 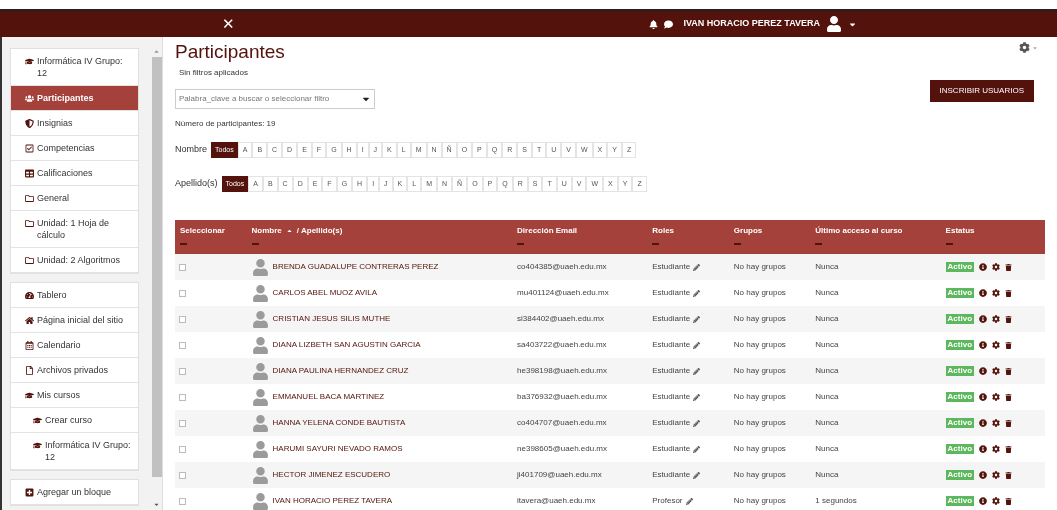 What do you see at coordinates (331, 475) in the screenshot?
I see `participant-name: HECTOR JIMENEZ ESCUDERO` at bounding box center [331, 475].